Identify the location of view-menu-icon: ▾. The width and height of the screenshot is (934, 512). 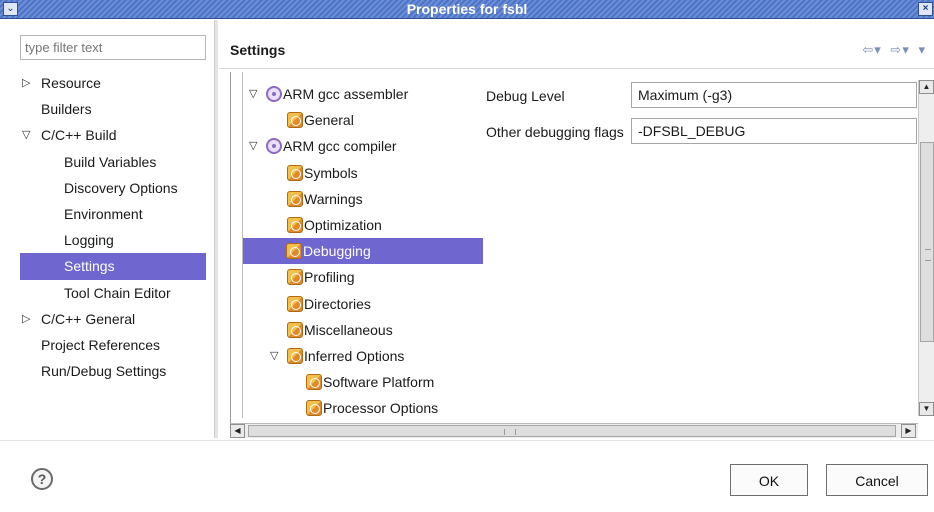
(922, 50).